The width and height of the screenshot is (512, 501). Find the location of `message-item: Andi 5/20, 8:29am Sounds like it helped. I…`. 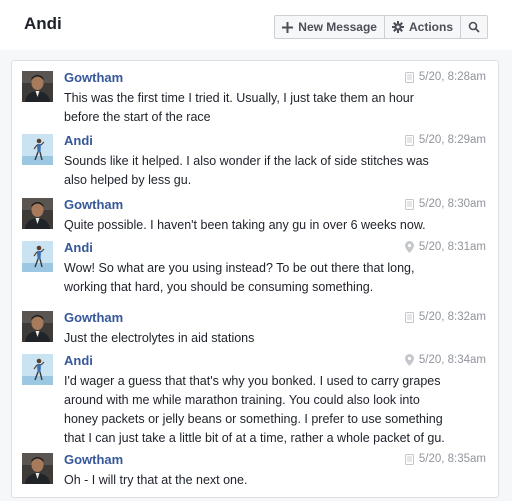

message-item: Andi 5/20, 8:29am Sounds like it helped. I… is located at coordinates (255, 163).